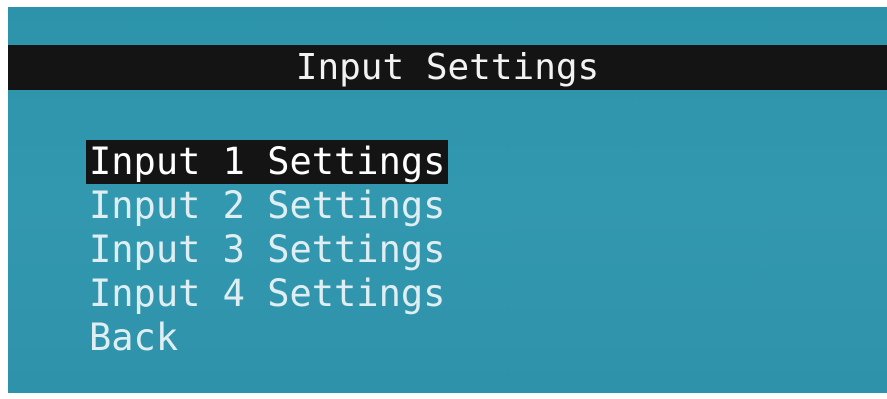 This screenshot has width=887, height=399. What do you see at coordinates (267, 162) in the screenshot?
I see `menu-item-input-1-settings: Input 1 Settings` at bounding box center [267, 162].